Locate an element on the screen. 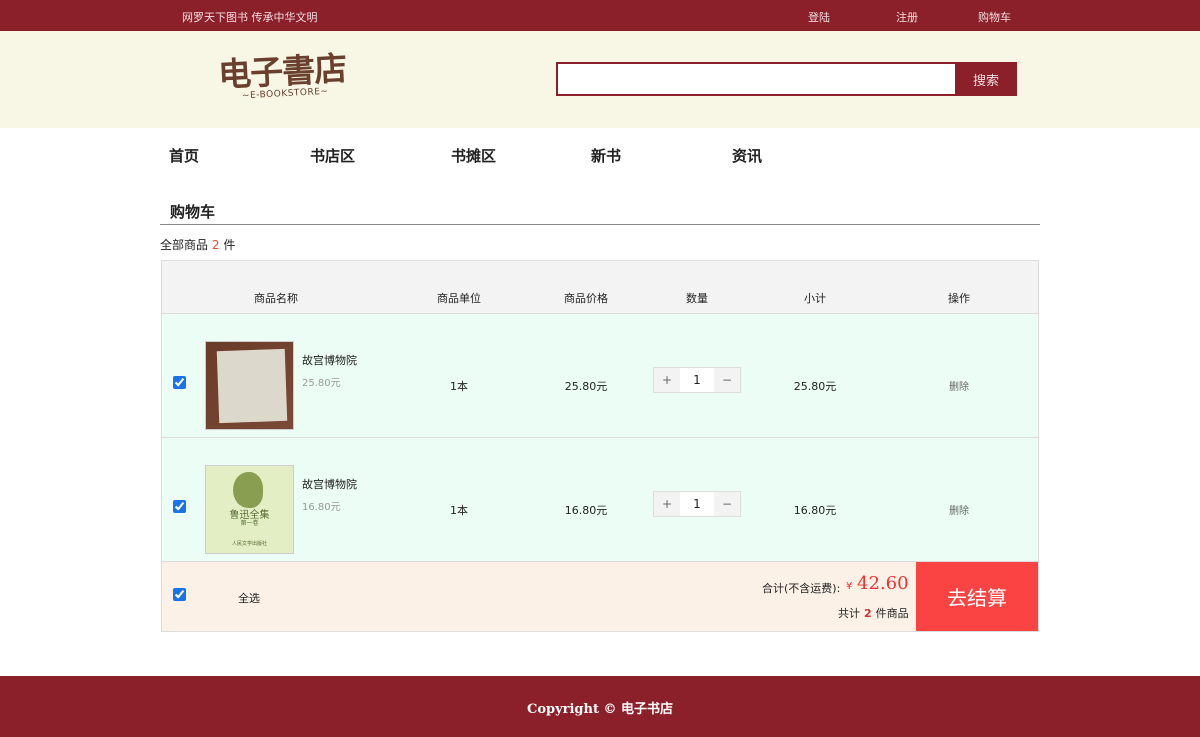  total-label: 合计(不含运费): is located at coordinates (801, 588).